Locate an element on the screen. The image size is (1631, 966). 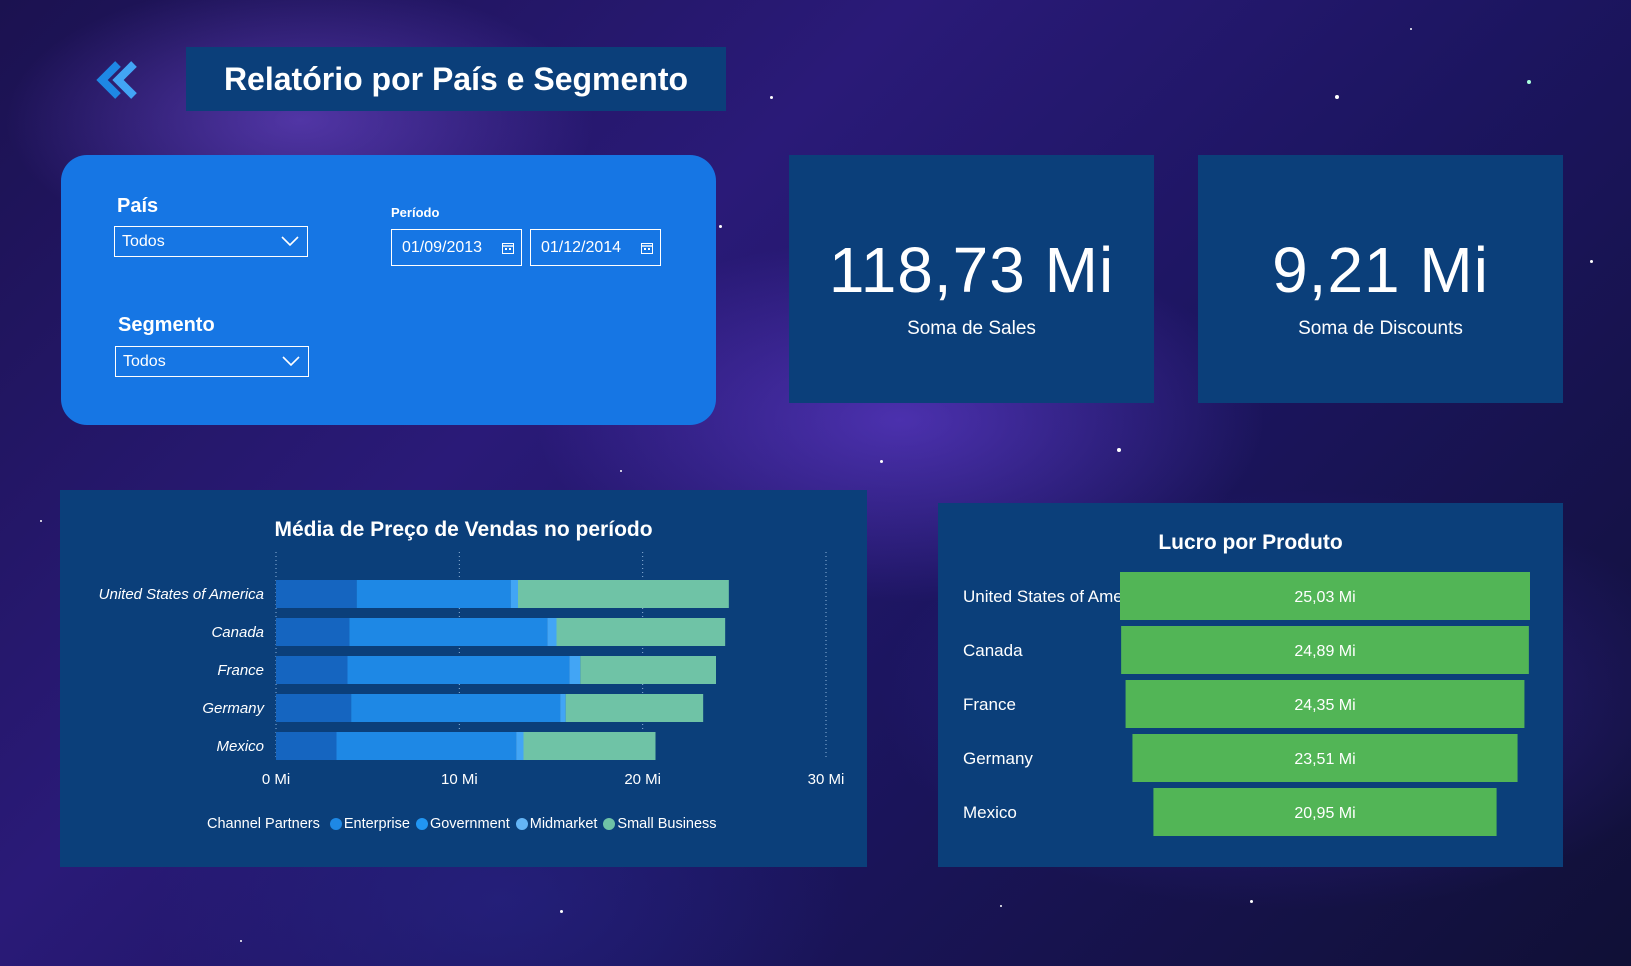
legend-label: Midmarket is located at coordinates (563, 824).